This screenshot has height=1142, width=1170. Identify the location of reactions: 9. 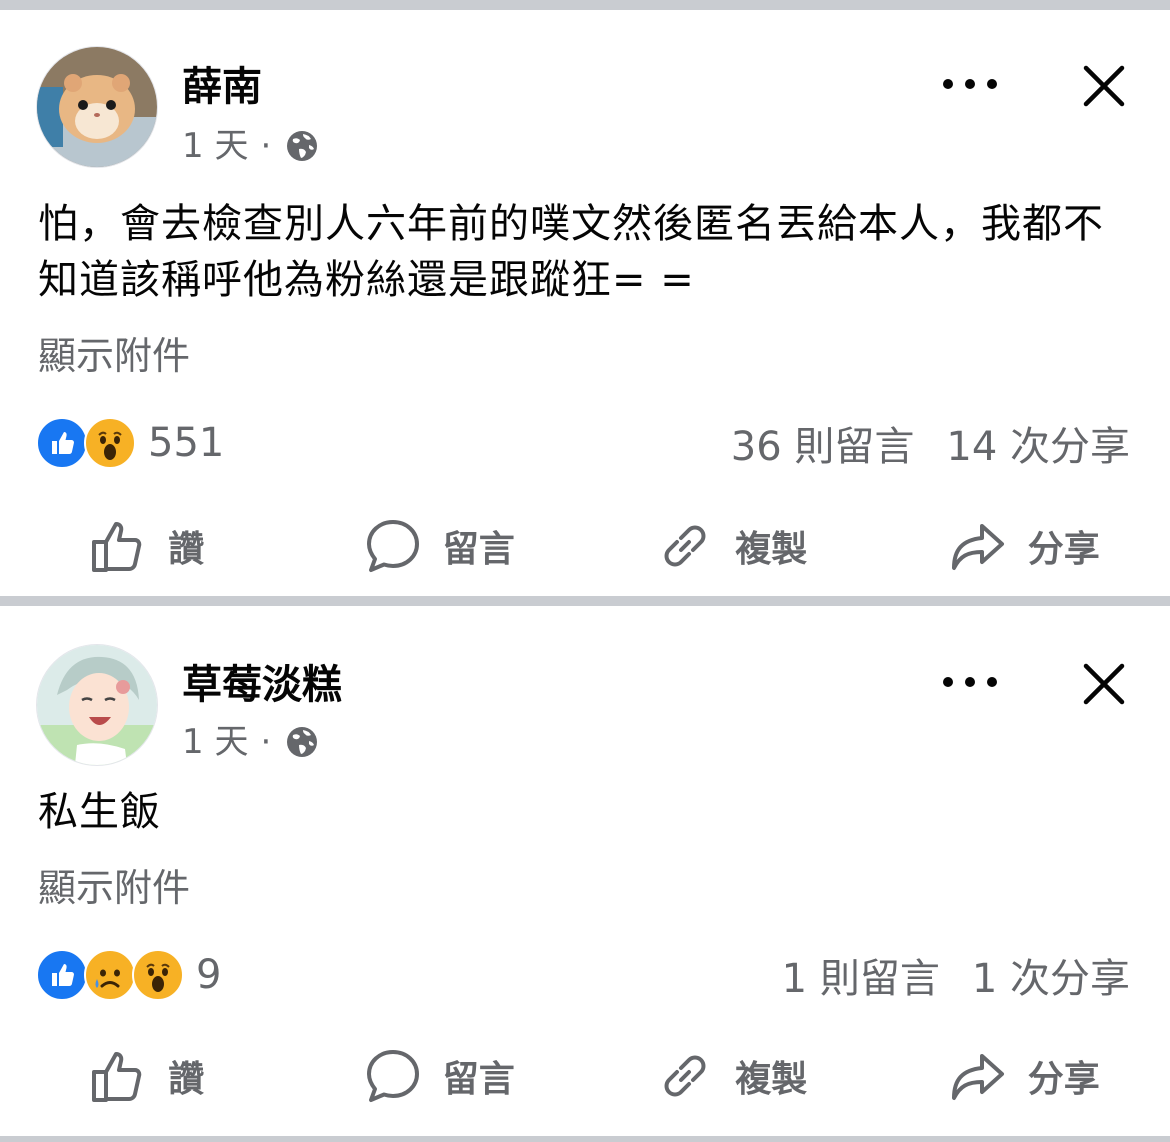
(128, 975).